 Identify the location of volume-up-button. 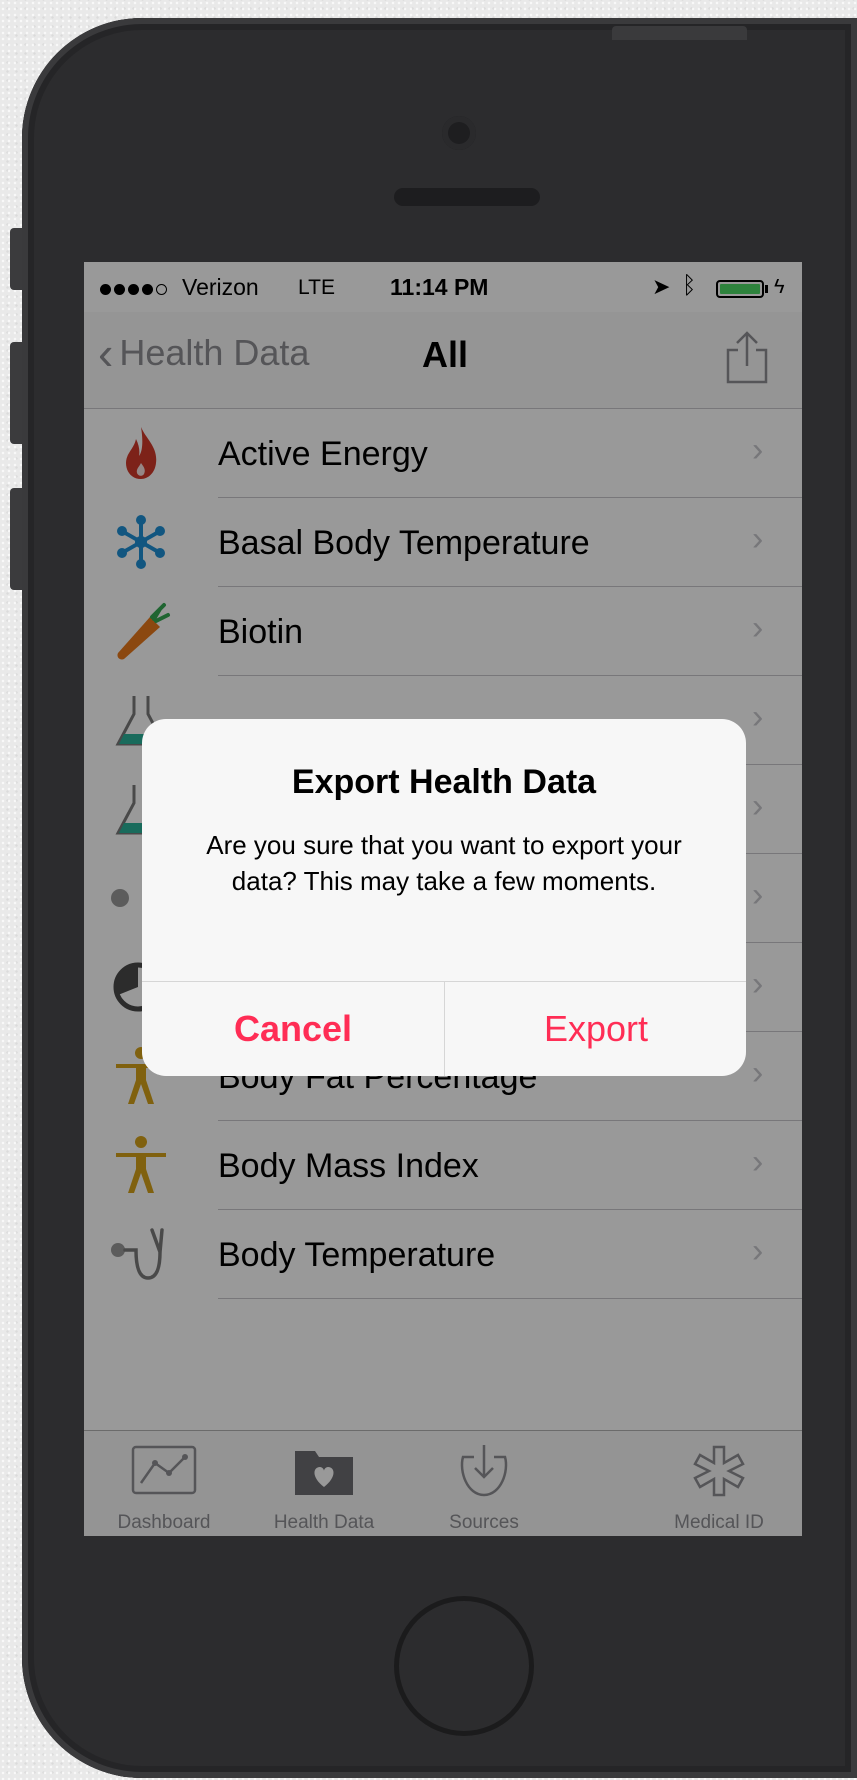
(16, 393).